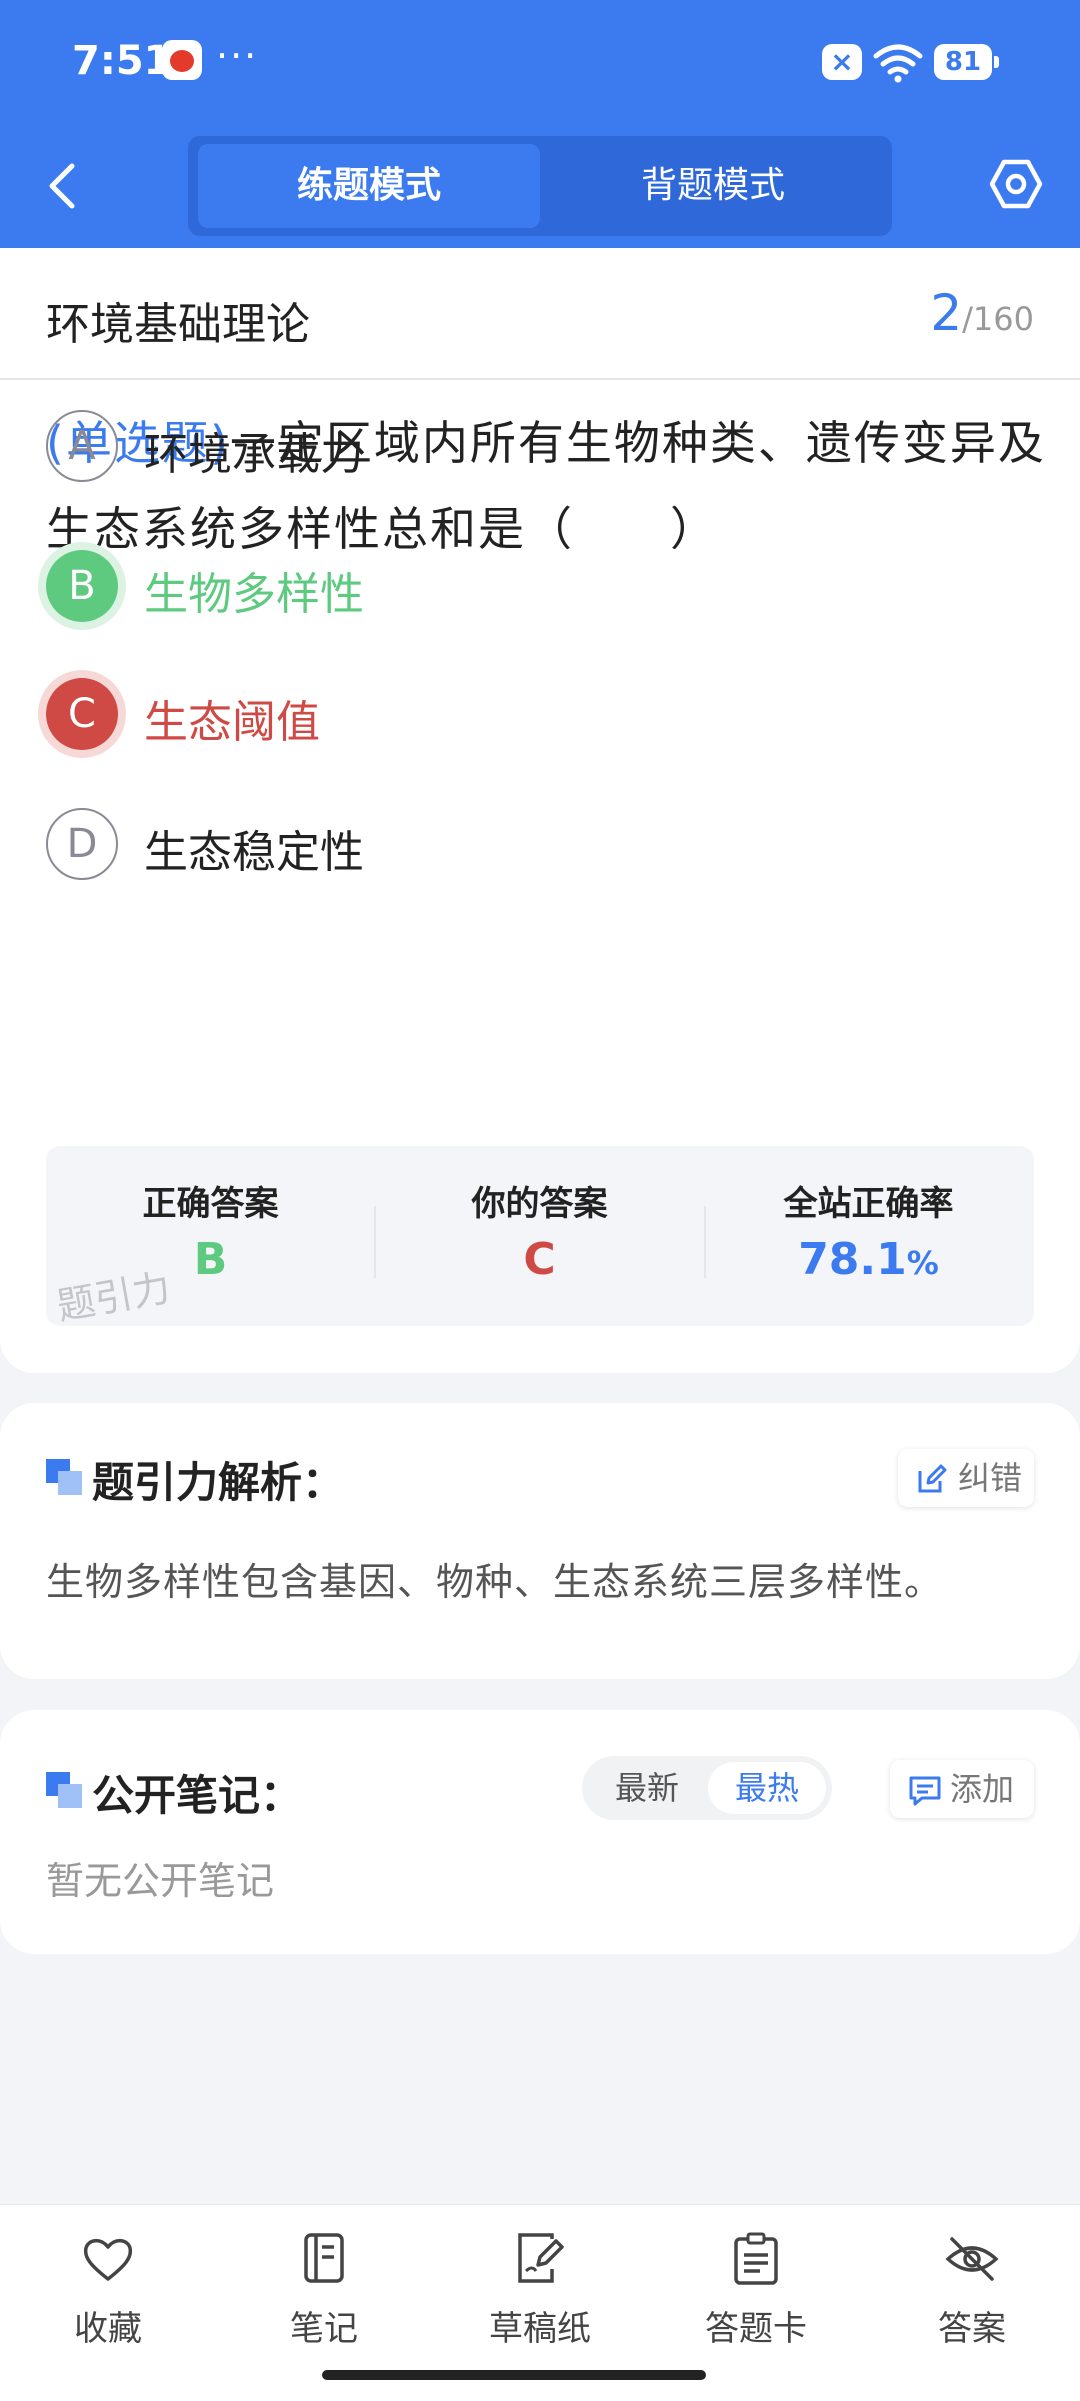 This screenshot has height=2401, width=1080. Describe the element at coordinates (324, 2295) in the screenshot. I see `tab-notes: 笔记` at that location.